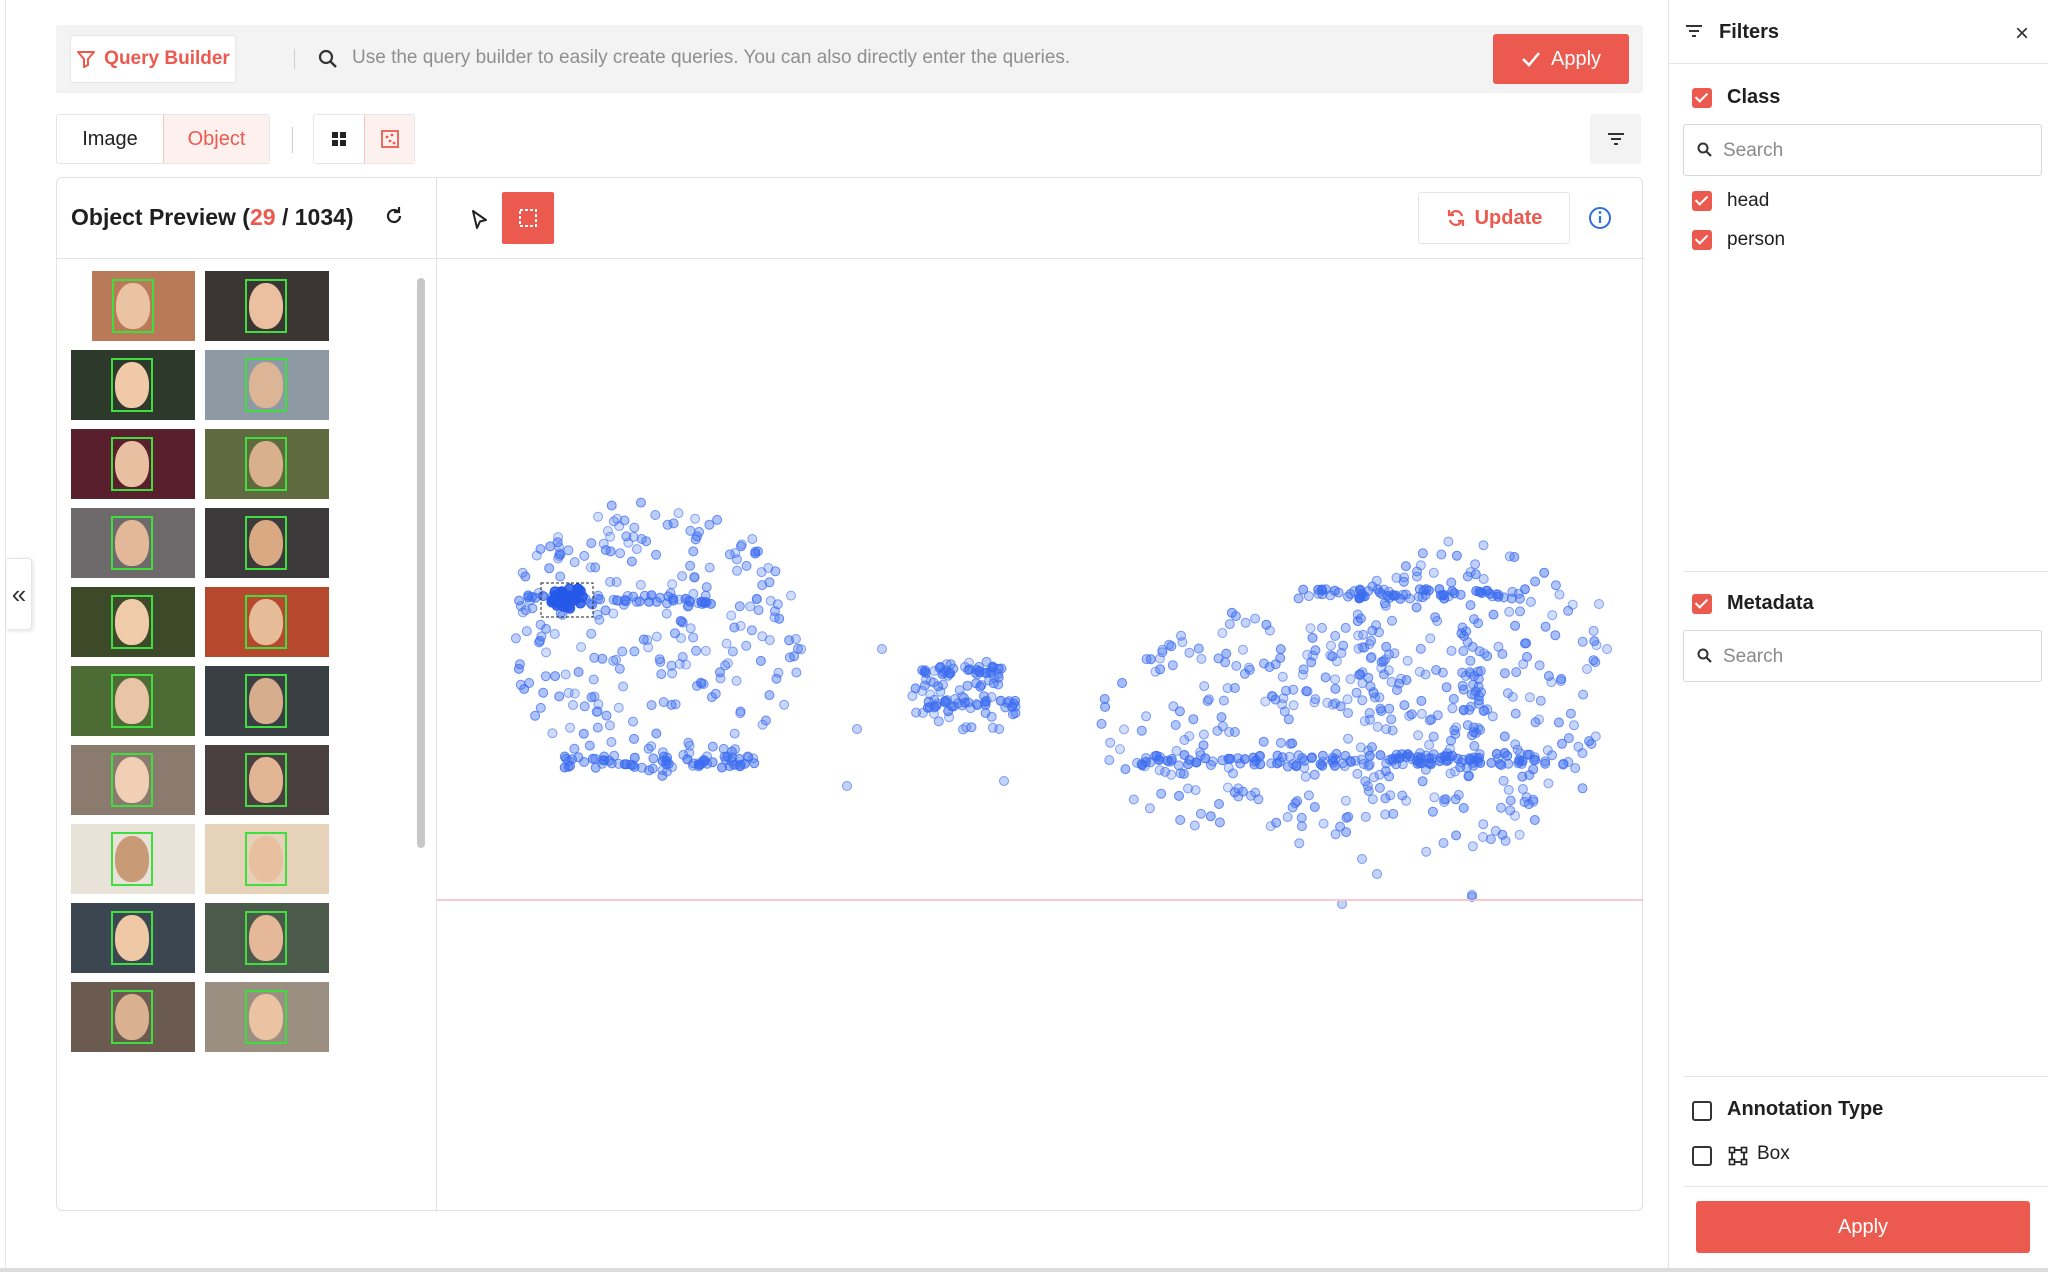 This screenshot has height=1272, width=2048. I want to click on info-icon, so click(1600, 218).